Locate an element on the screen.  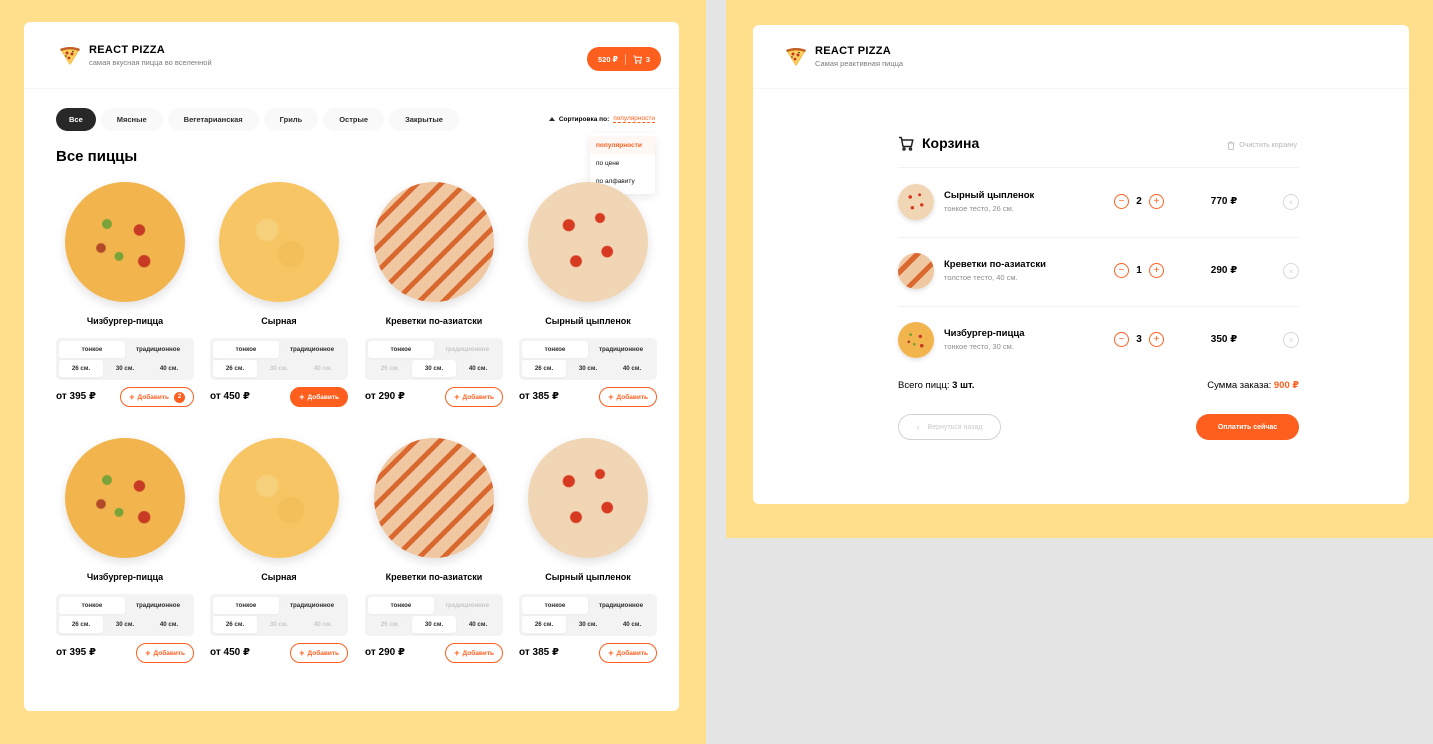
cart-count: 3 is located at coordinates (647, 59).